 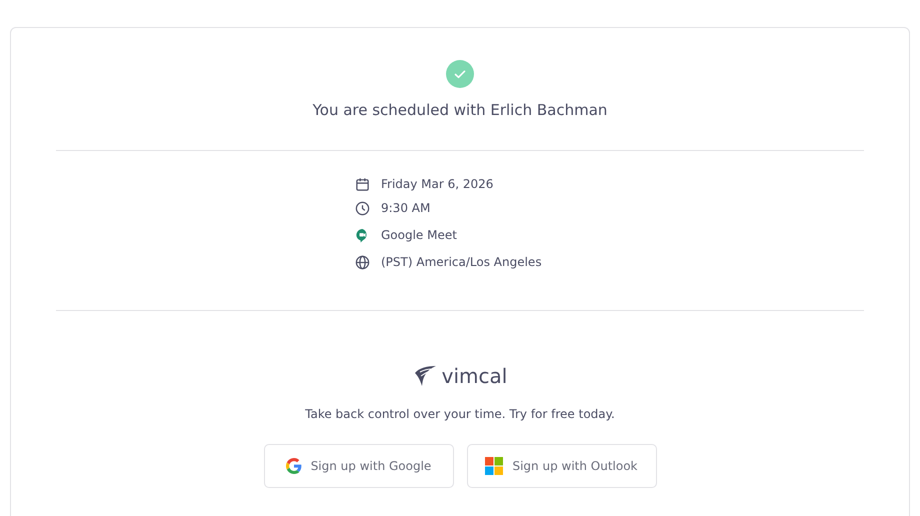 What do you see at coordinates (437, 184) in the screenshot?
I see `detail-text: Friday Mar 6, 2026` at bounding box center [437, 184].